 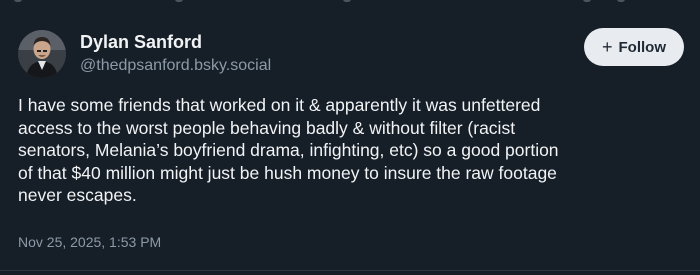 What do you see at coordinates (179, 1) in the screenshot?
I see `repost-icon` at bounding box center [179, 1].